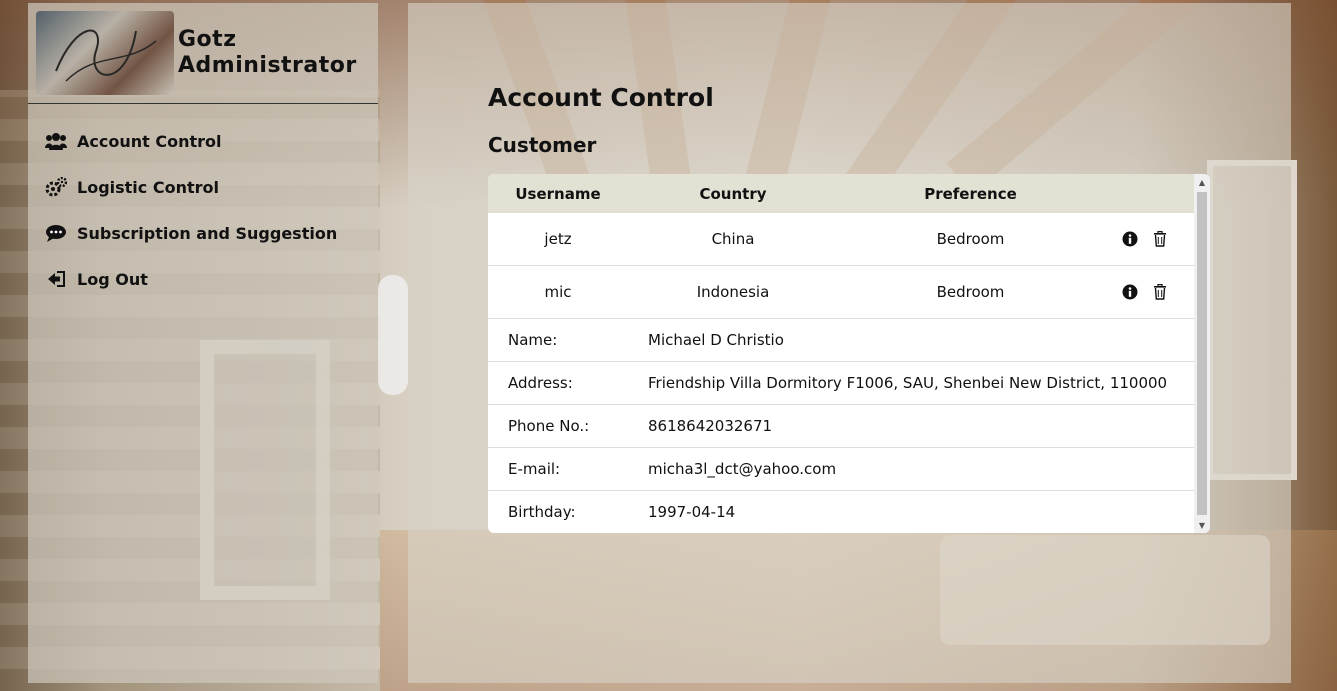  Describe the element at coordinates (56, 279) in the screenshot. I see `sign-out-icon` at that location.